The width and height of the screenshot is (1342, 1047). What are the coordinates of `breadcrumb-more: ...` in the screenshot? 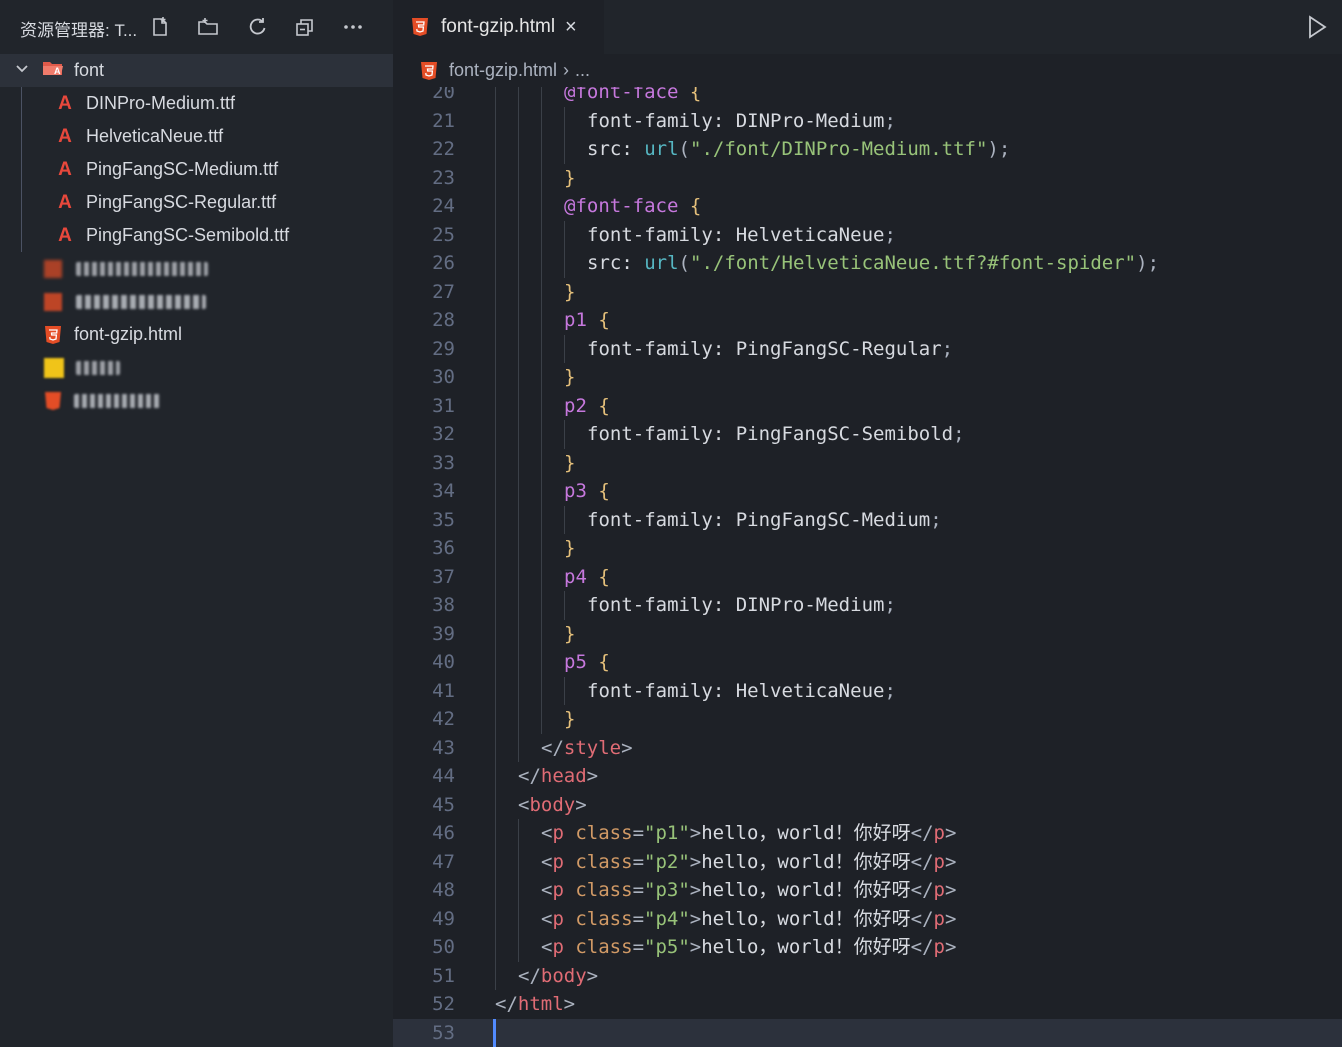 It's located at (582, 70).